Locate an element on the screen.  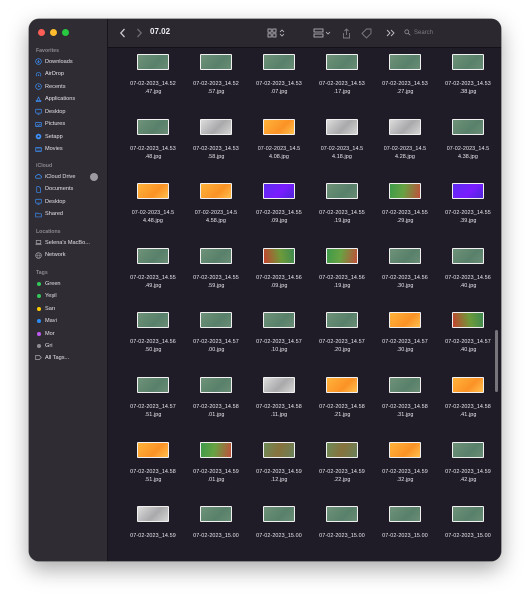
file-name: 07-02-2023_14.5 4.08.jpg is located at coordinates (279, 153).